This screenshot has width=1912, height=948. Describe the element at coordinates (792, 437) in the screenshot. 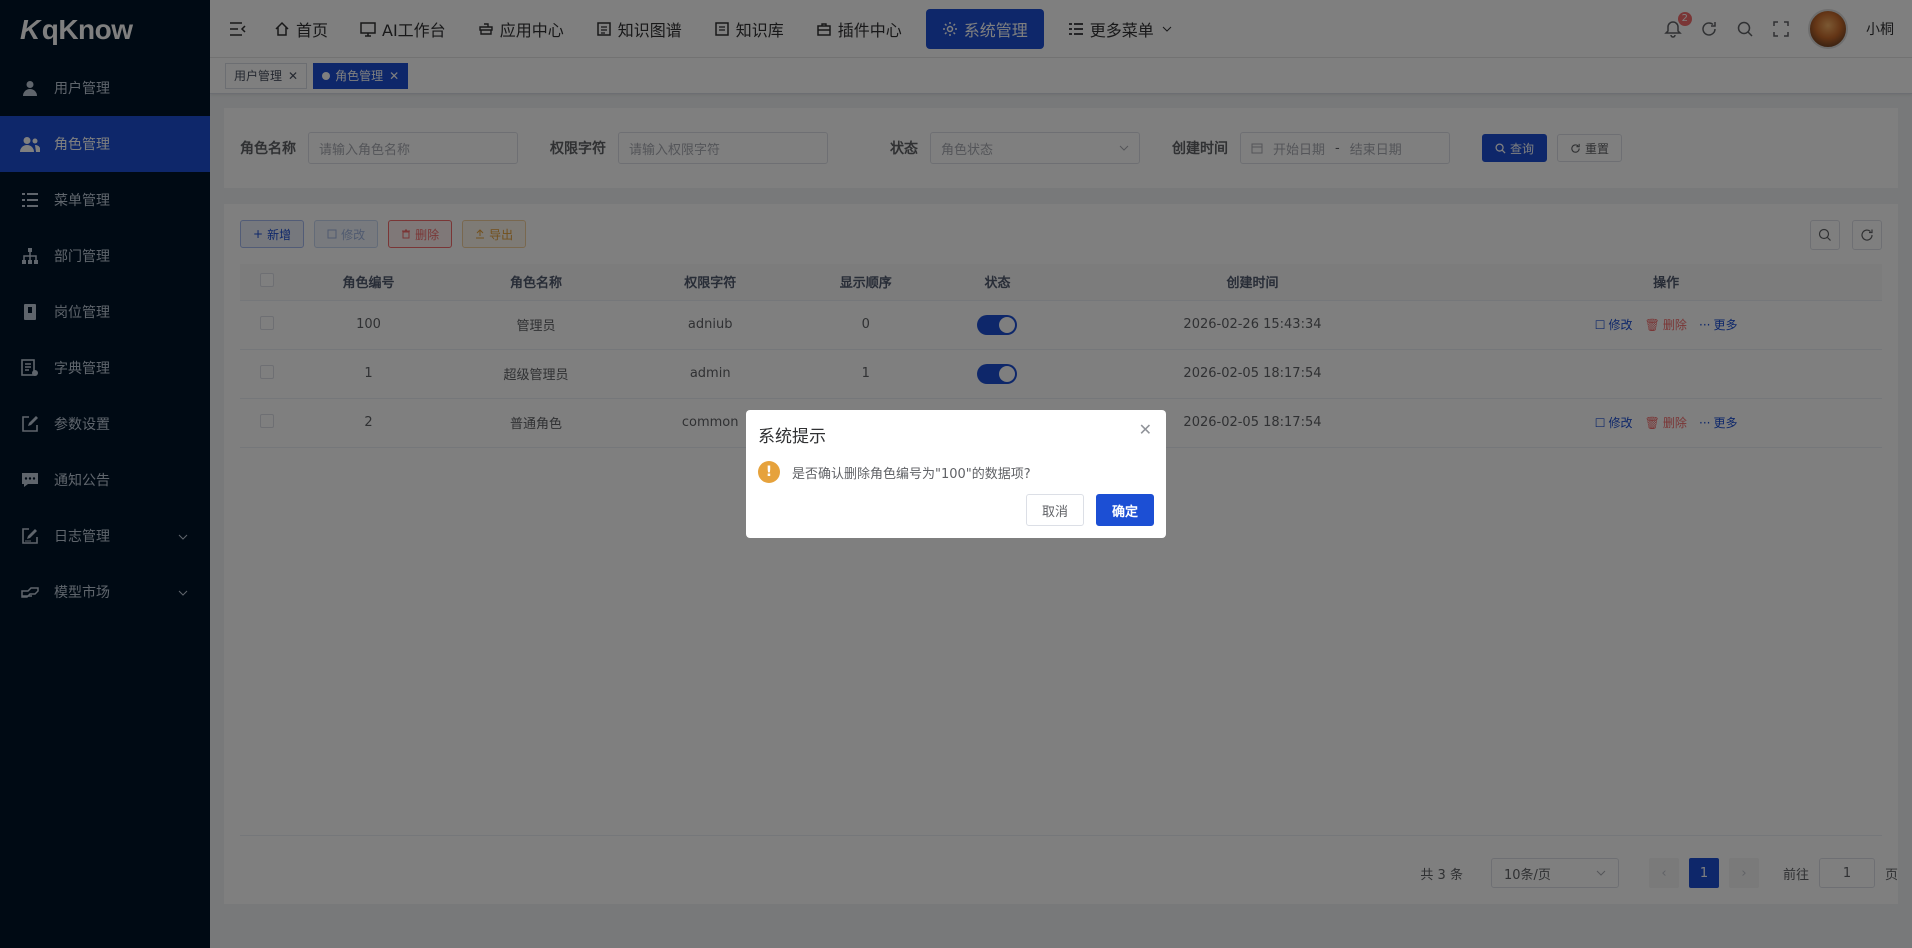

I see `dialog-title: 系统提示` at that location.